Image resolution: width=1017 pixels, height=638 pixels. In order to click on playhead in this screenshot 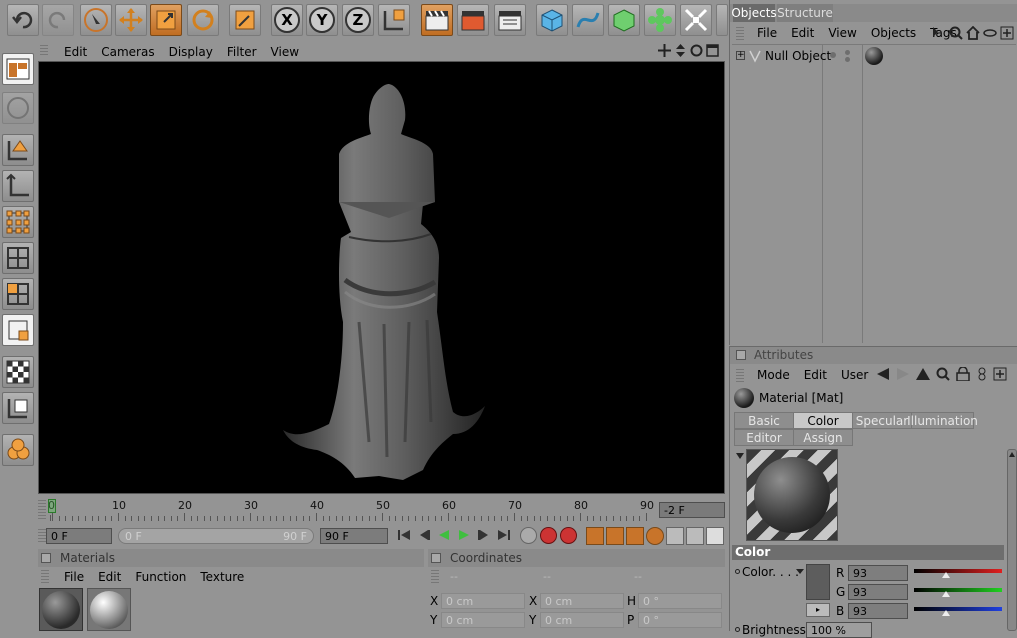, I will do `click(52, 506)`.